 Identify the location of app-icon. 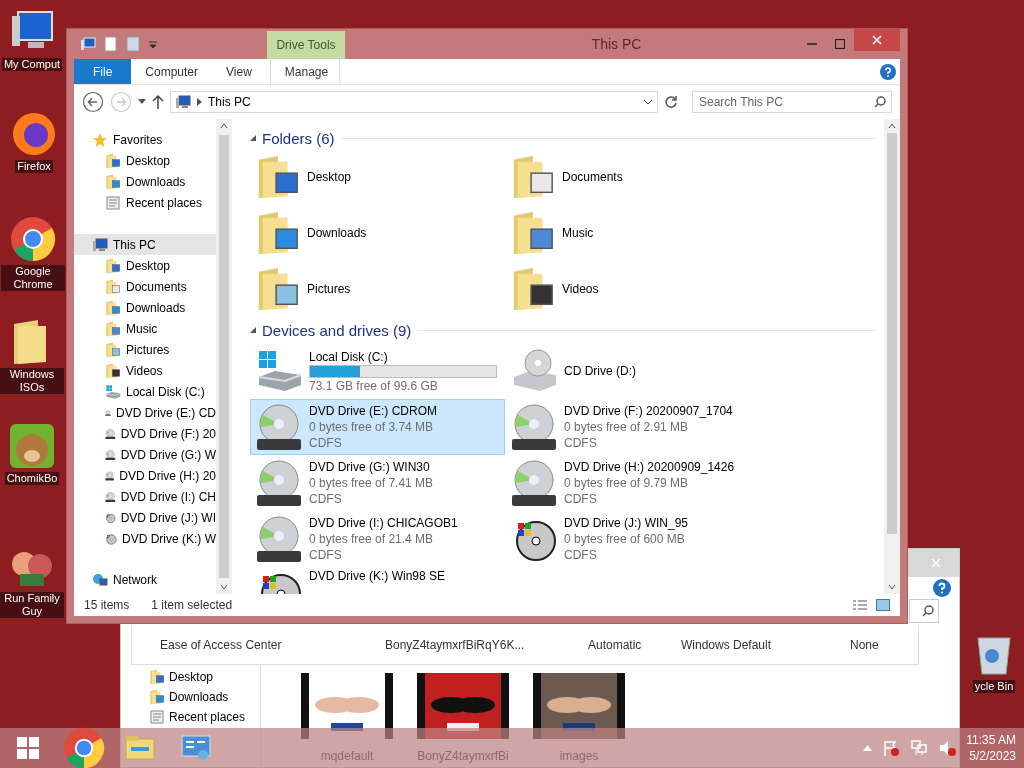
(32, 446).